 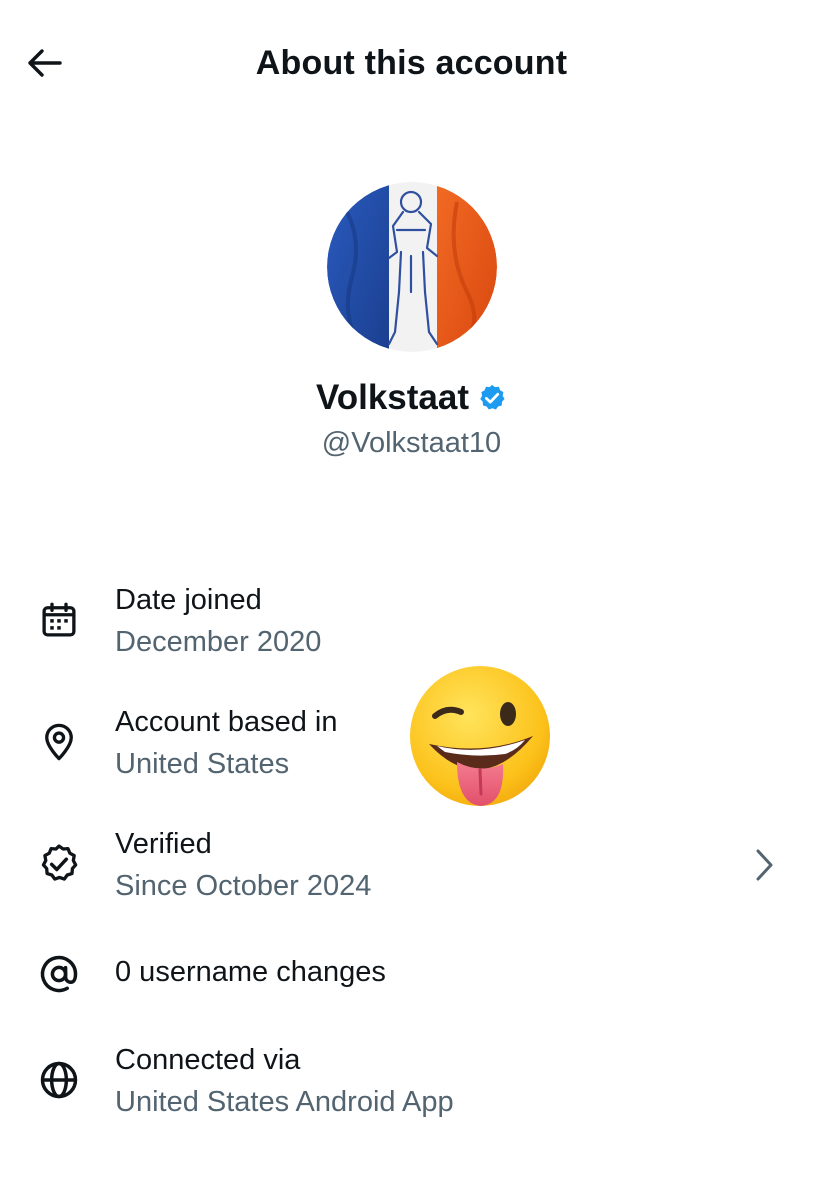 What do you see at coordinates (202, 764) in the screenshot?
I see `account-based-in-value: United States` at bounding box center [202, 764].